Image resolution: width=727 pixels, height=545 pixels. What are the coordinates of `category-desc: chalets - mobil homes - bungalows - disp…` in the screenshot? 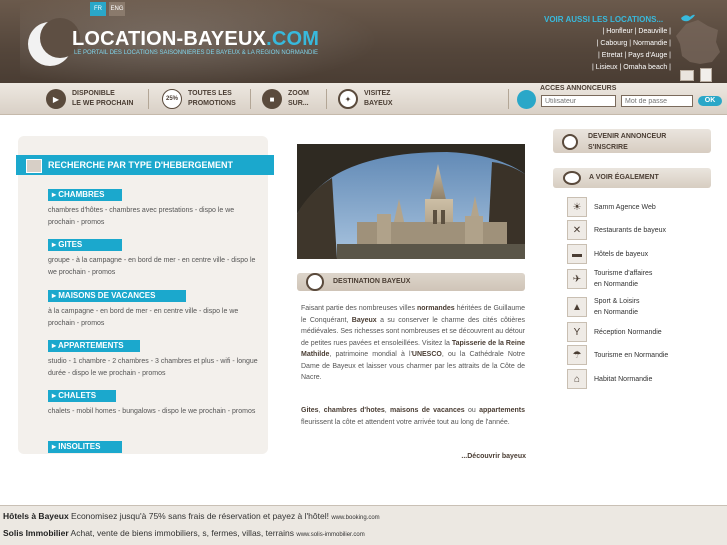 It's located at (154, 412).